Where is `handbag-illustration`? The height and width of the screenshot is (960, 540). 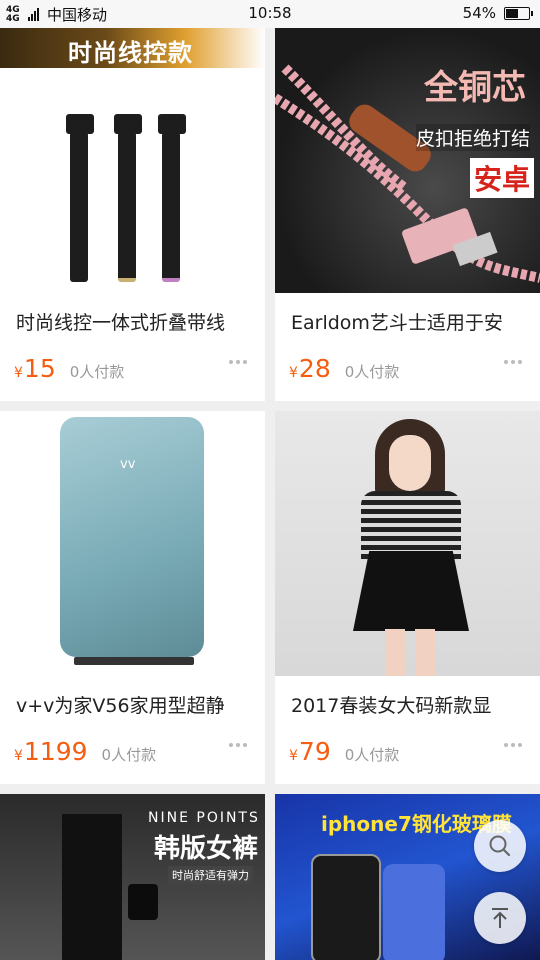
handbag-illustration is located at coordinates (143, 902).